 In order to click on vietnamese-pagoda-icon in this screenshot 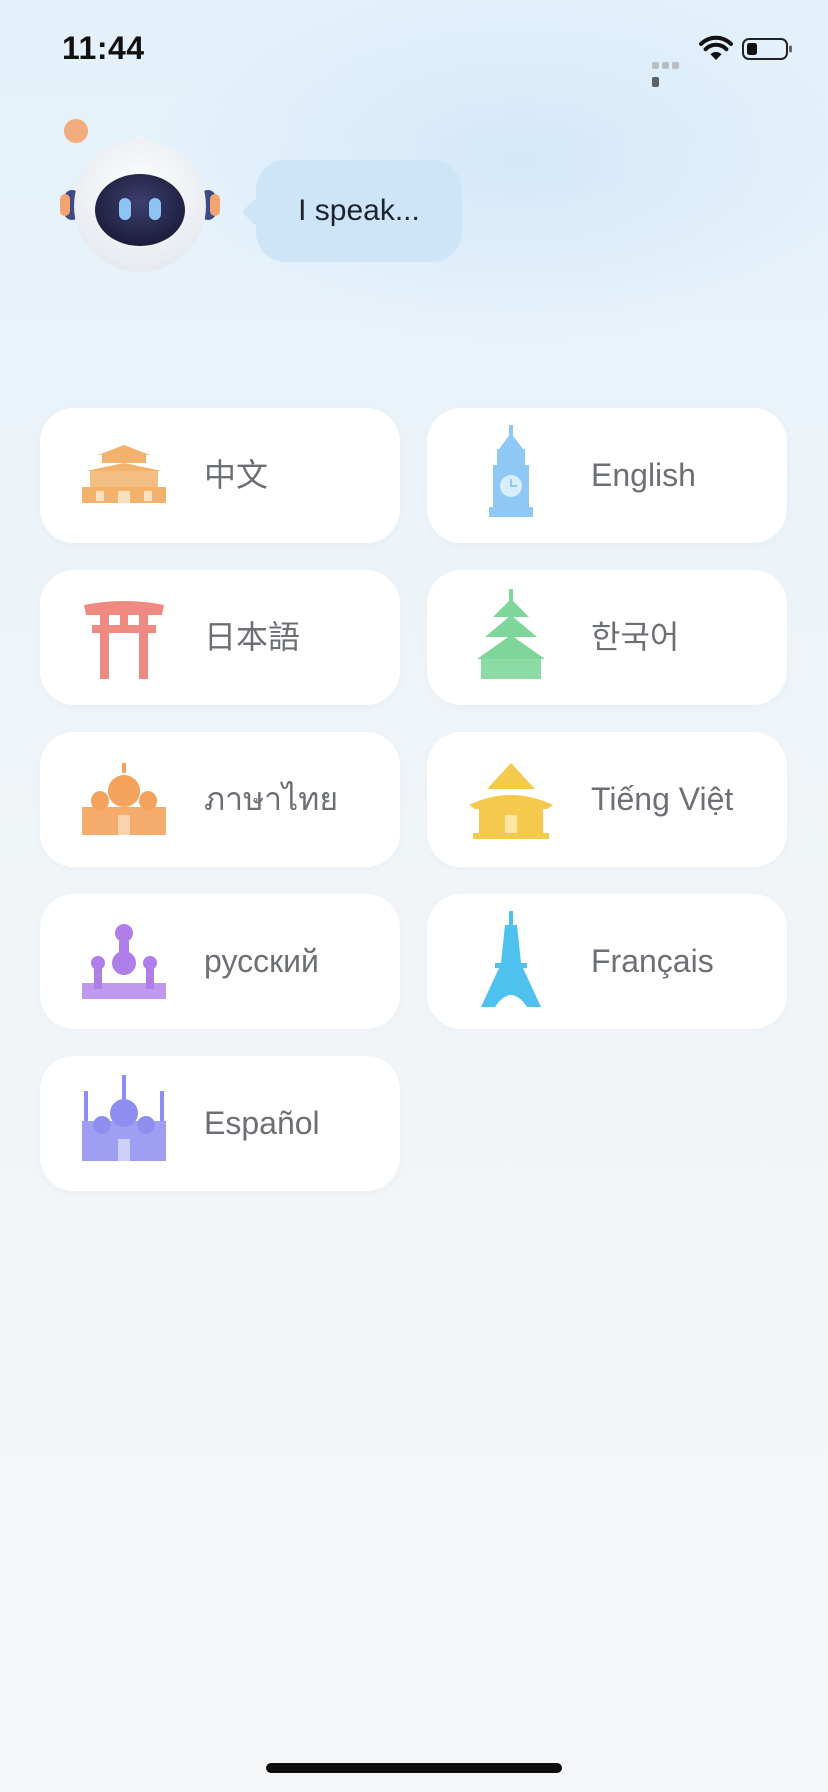, I will do `click(511, 801)`.